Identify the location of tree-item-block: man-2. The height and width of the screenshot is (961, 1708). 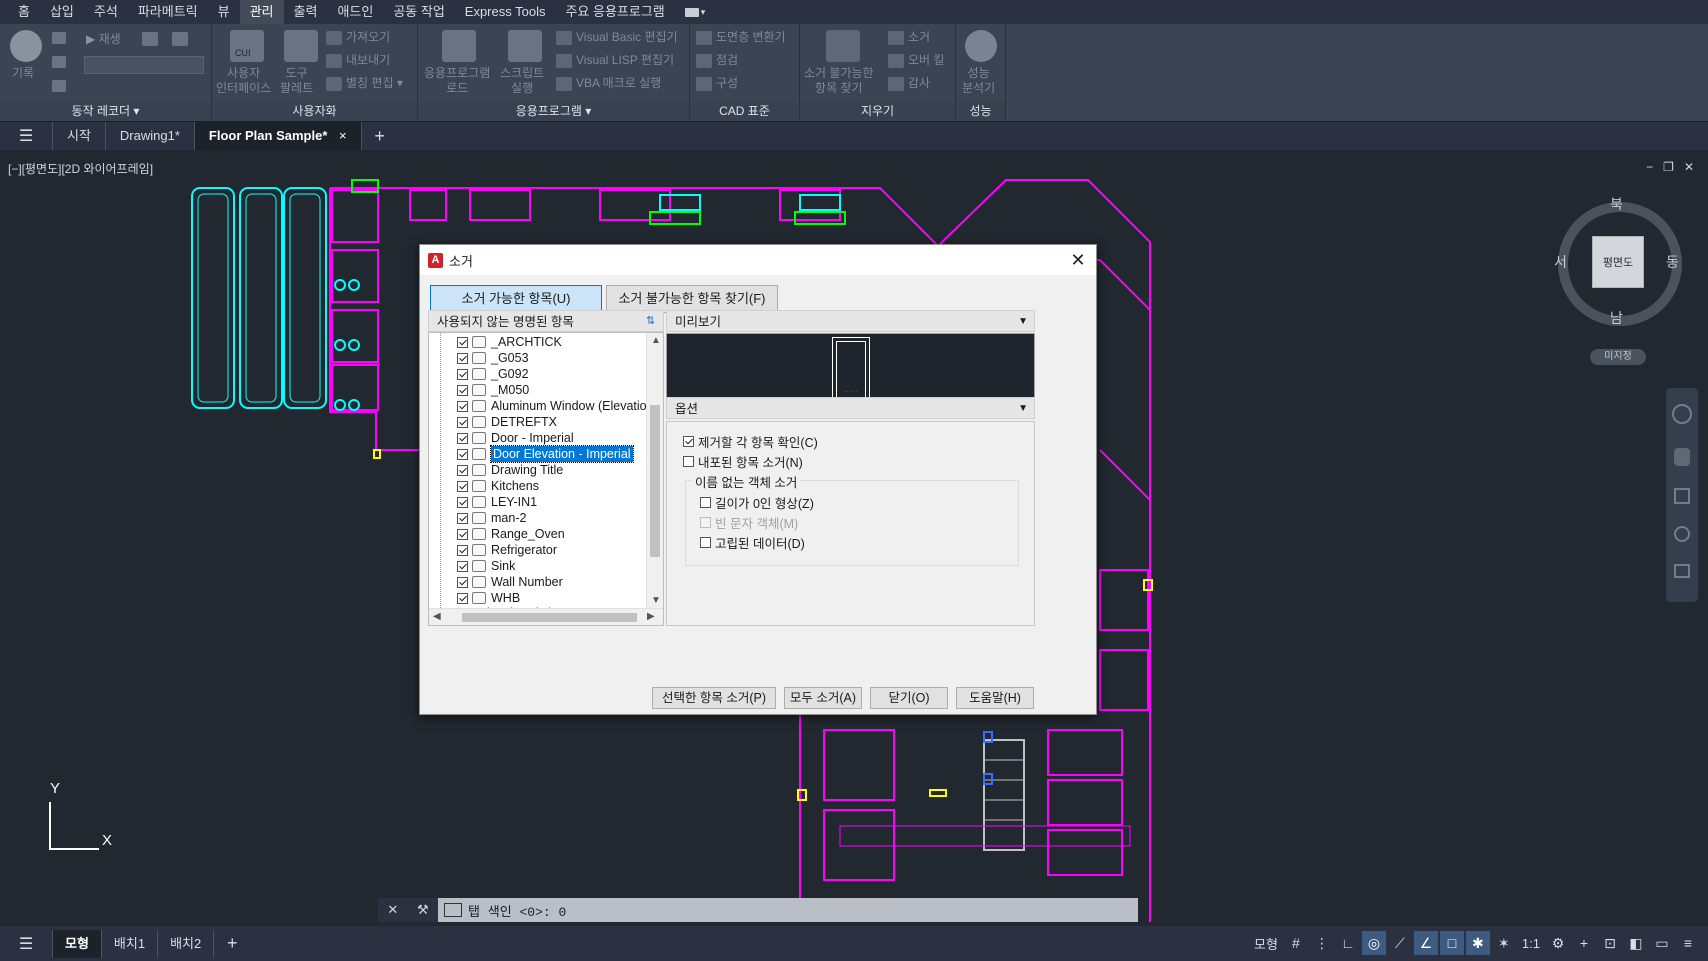
(491, 518).